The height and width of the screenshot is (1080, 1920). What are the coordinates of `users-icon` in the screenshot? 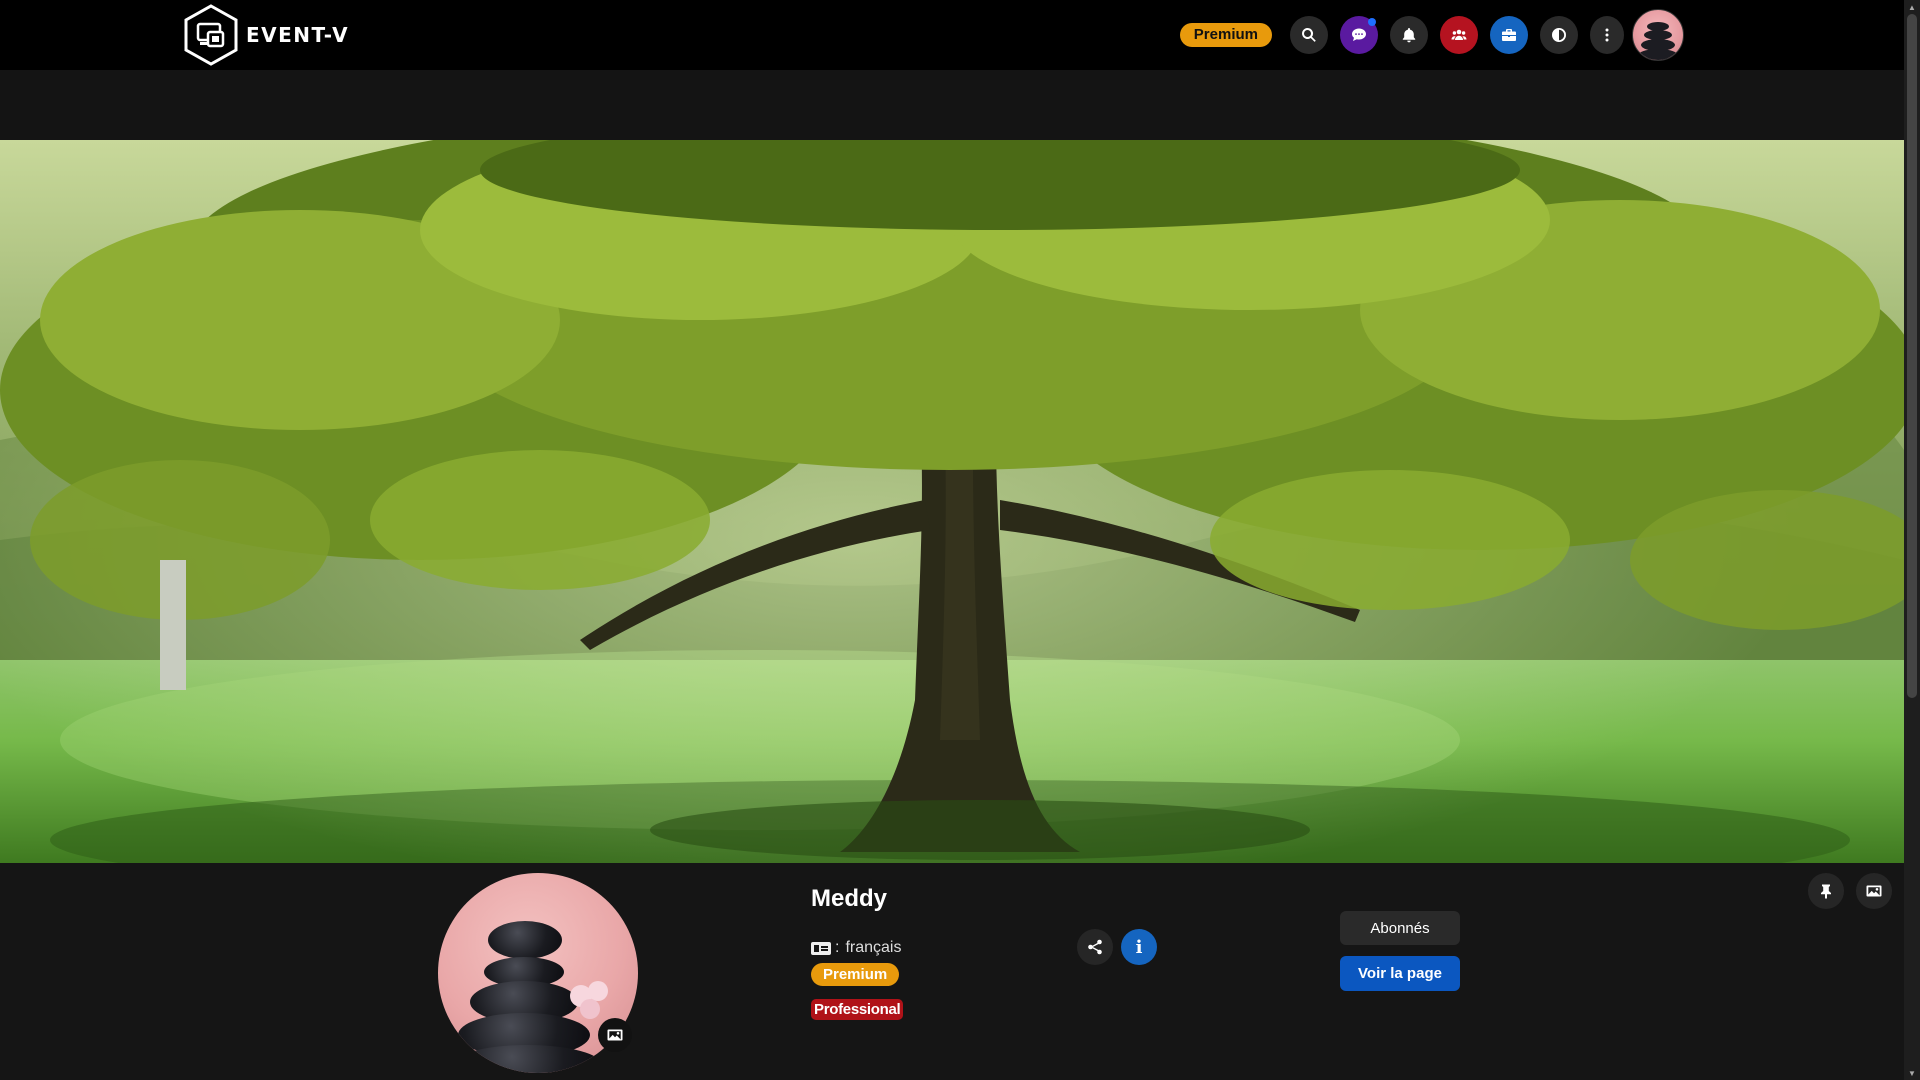 It's located at (1459, 34).